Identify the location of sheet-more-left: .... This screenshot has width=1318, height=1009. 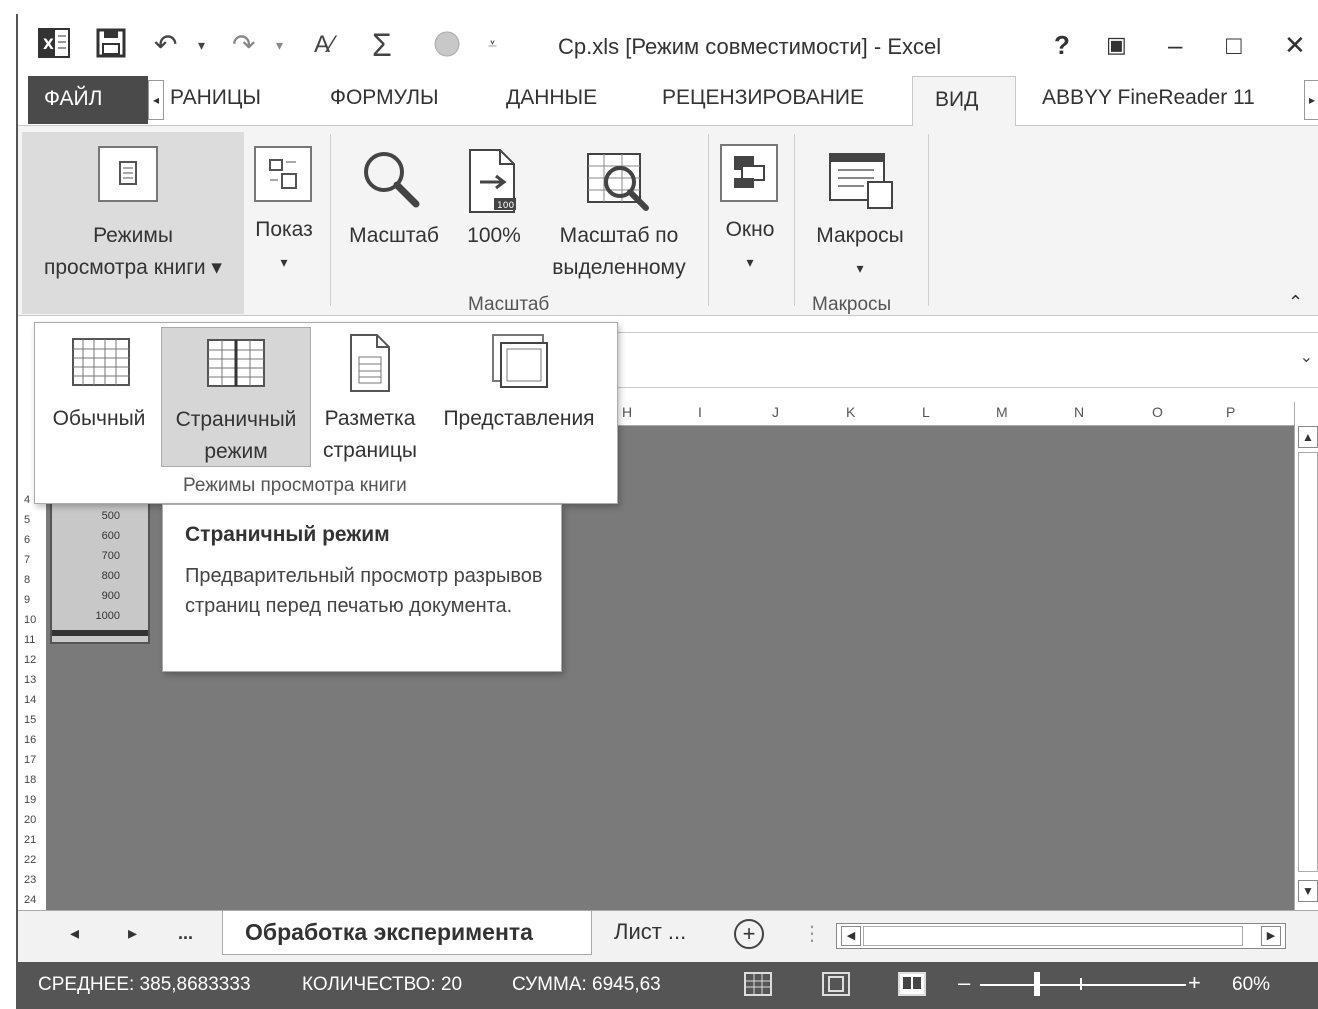
(185, 933).